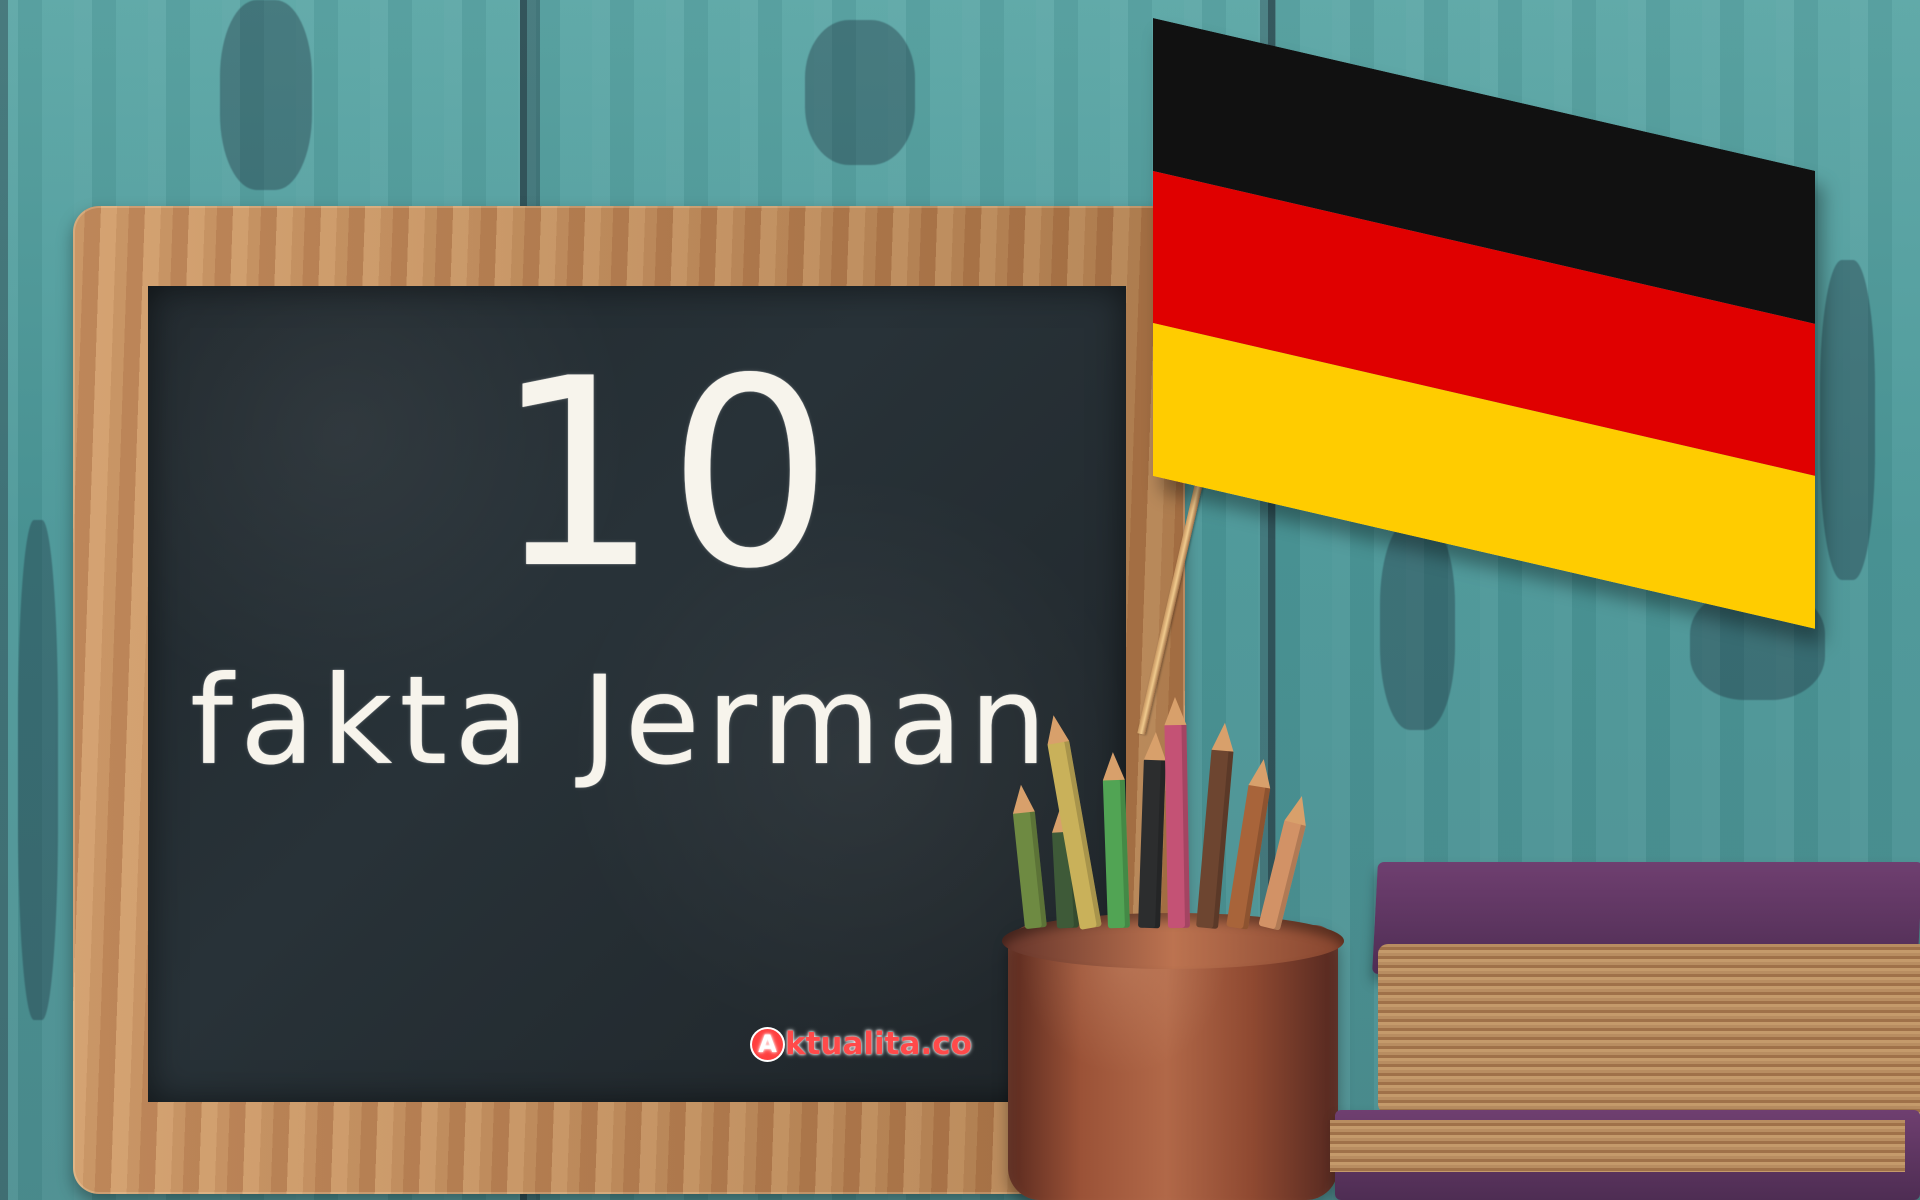 The width and height of the screenshot is (1920, 1200). What do you see at coordinates (622, 721) in the screenshot?
I see `chalkboard-title: fakta Jerman` at bounding box center [622, 721].